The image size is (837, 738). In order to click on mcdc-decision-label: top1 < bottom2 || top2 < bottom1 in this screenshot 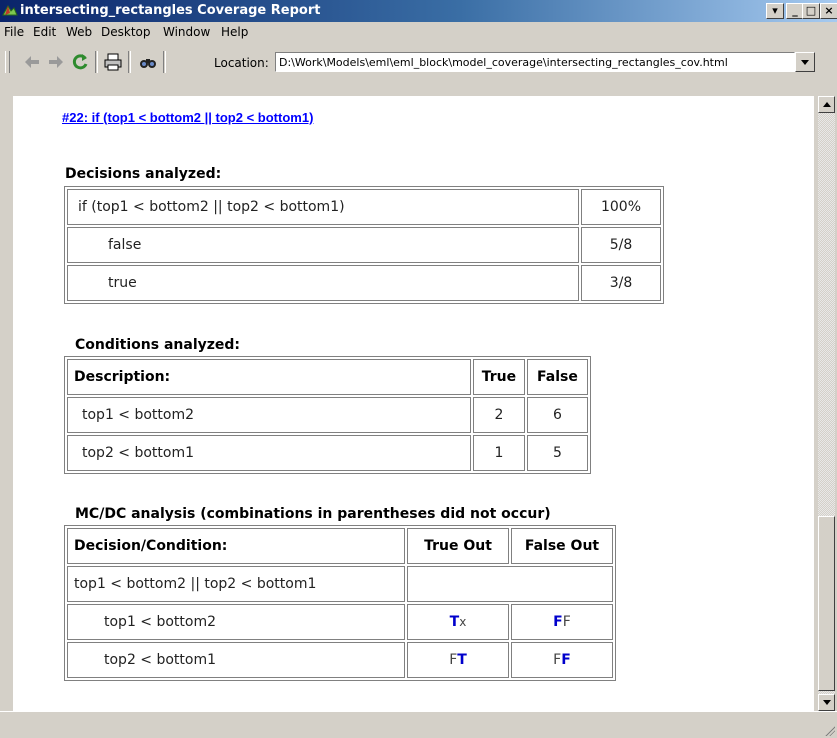, I will do `click(236, 584)`.